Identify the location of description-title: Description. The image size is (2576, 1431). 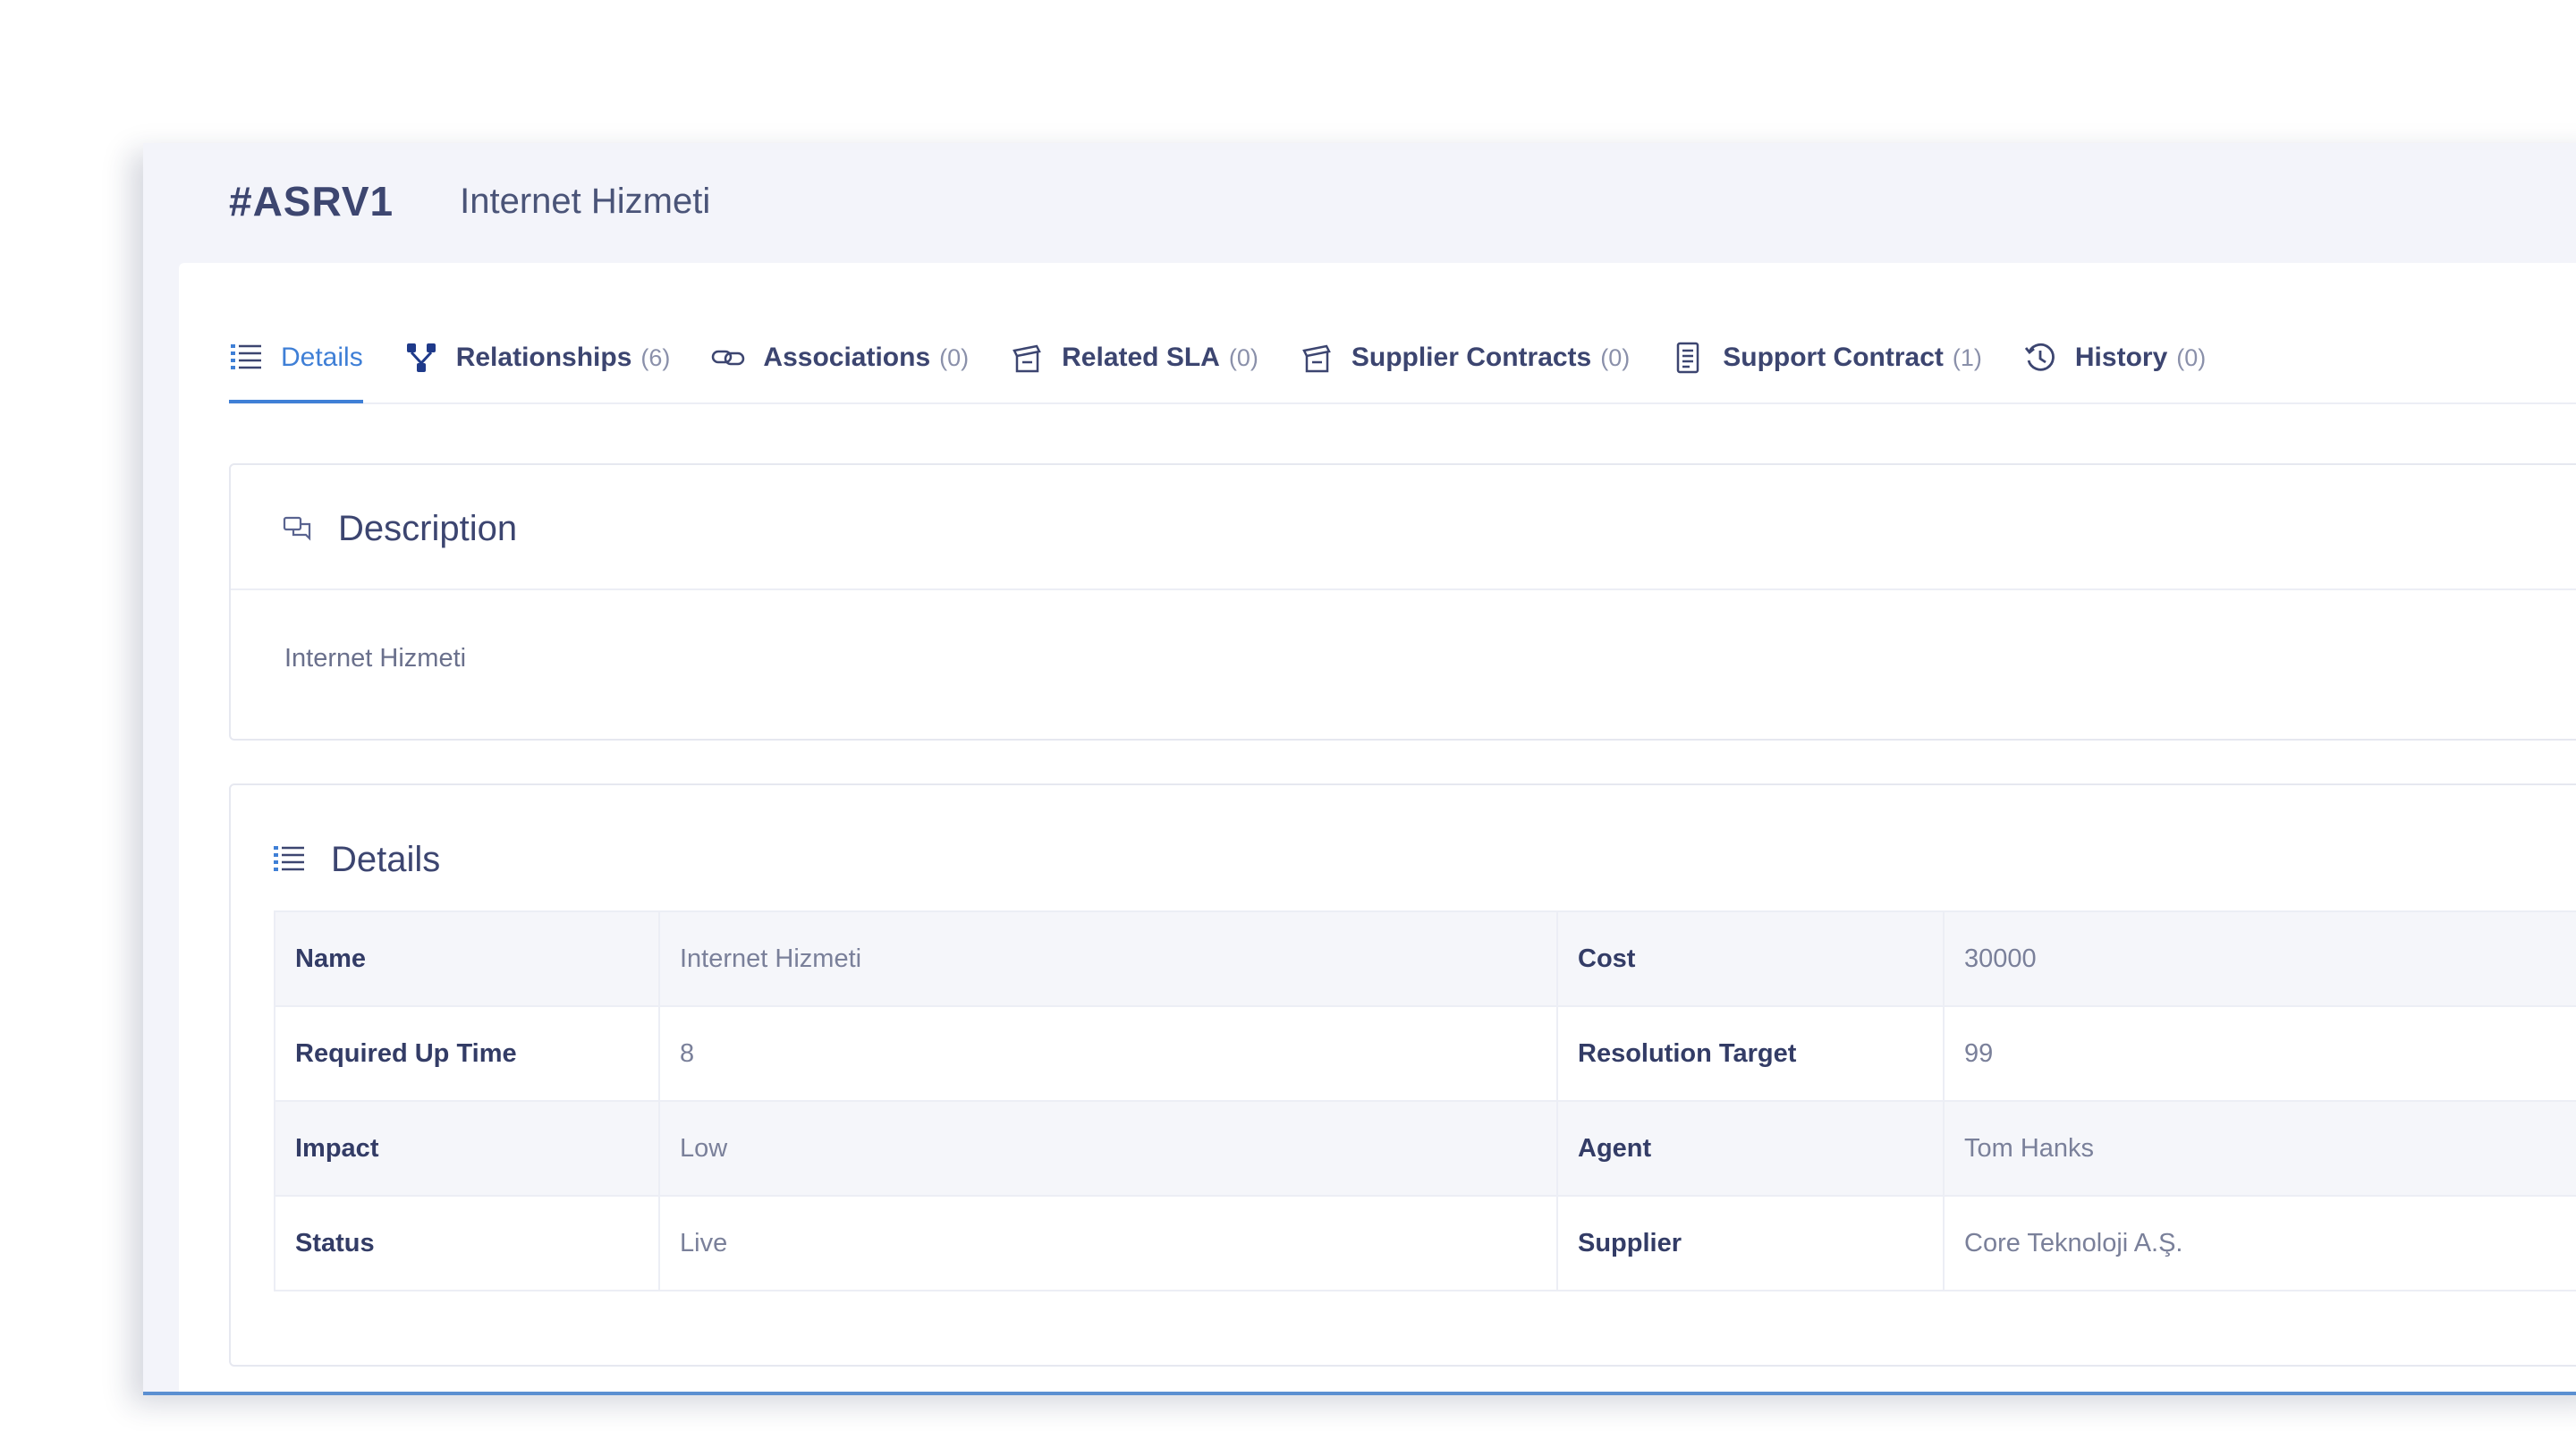
(428, 528).